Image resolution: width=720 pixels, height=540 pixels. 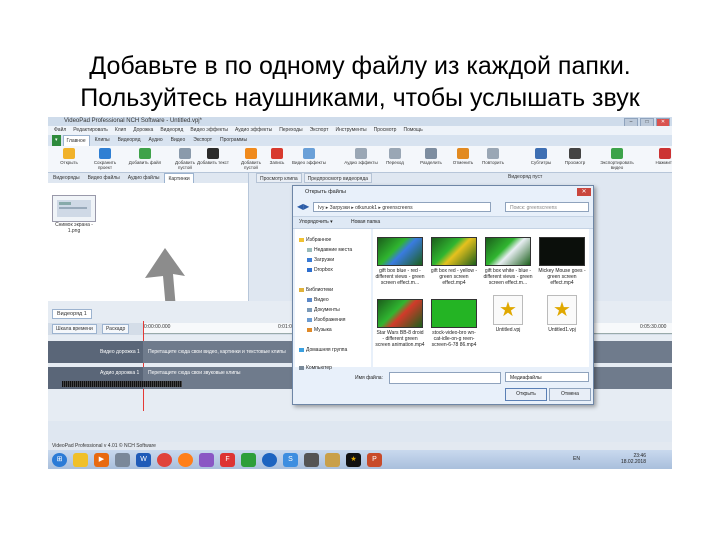 I want to click on filename-input, so click(x=445, y=378).